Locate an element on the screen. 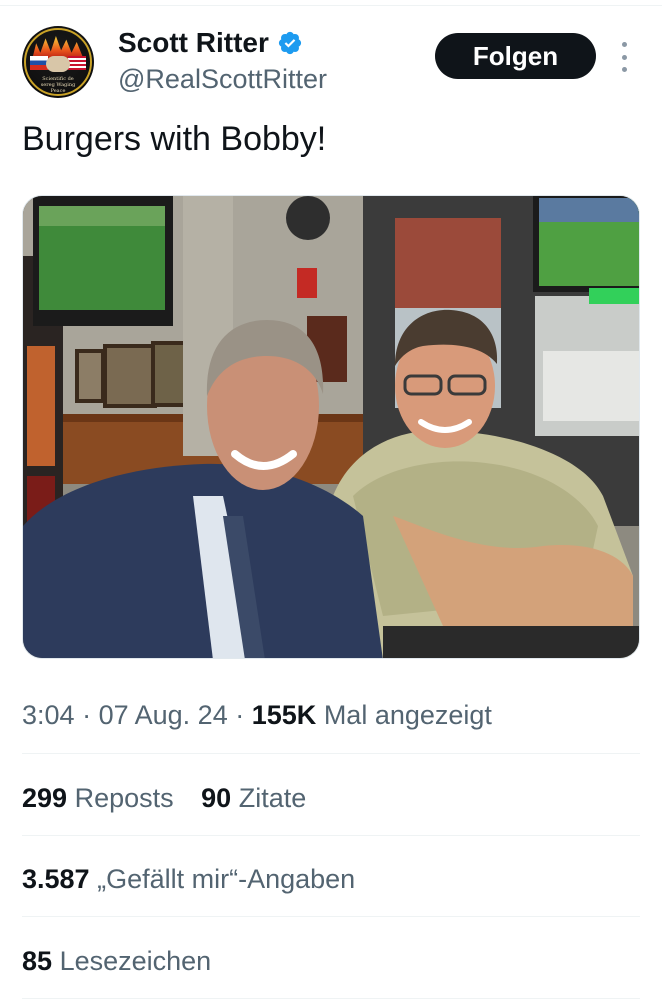 The image size is (662, 1000). bookmarks-stat: 85 Lesezeichen is located at coordinates (116, 961).